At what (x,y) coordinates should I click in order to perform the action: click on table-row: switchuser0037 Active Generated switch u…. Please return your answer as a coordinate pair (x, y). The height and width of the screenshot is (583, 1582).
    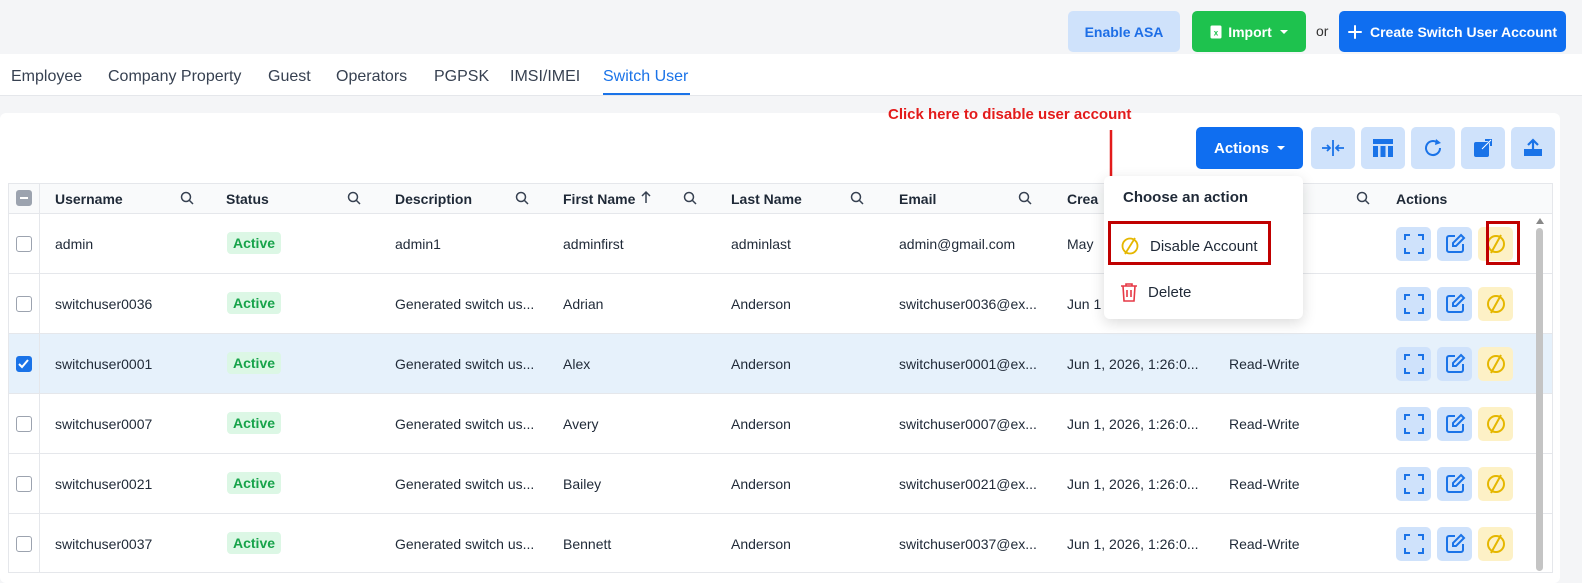
    Looking at the image, I should click on (780, 543).